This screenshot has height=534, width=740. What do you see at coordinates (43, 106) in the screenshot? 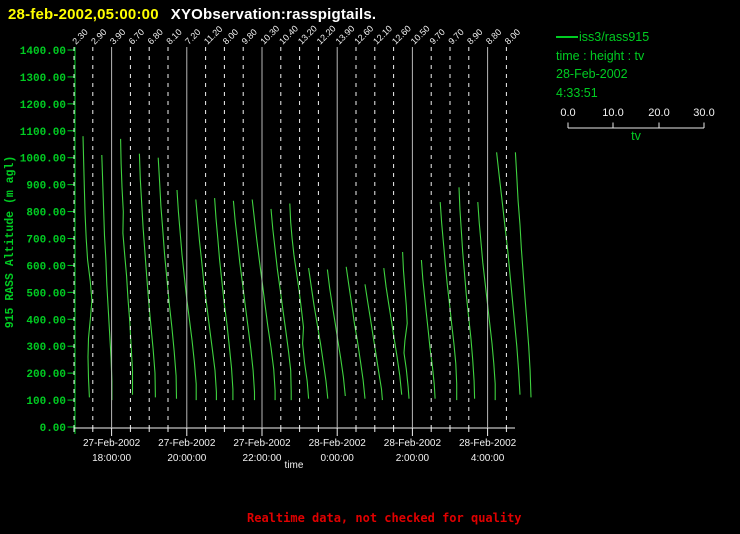
I see `y-tick-label: 1200.00` at bounding box center [43, 106].